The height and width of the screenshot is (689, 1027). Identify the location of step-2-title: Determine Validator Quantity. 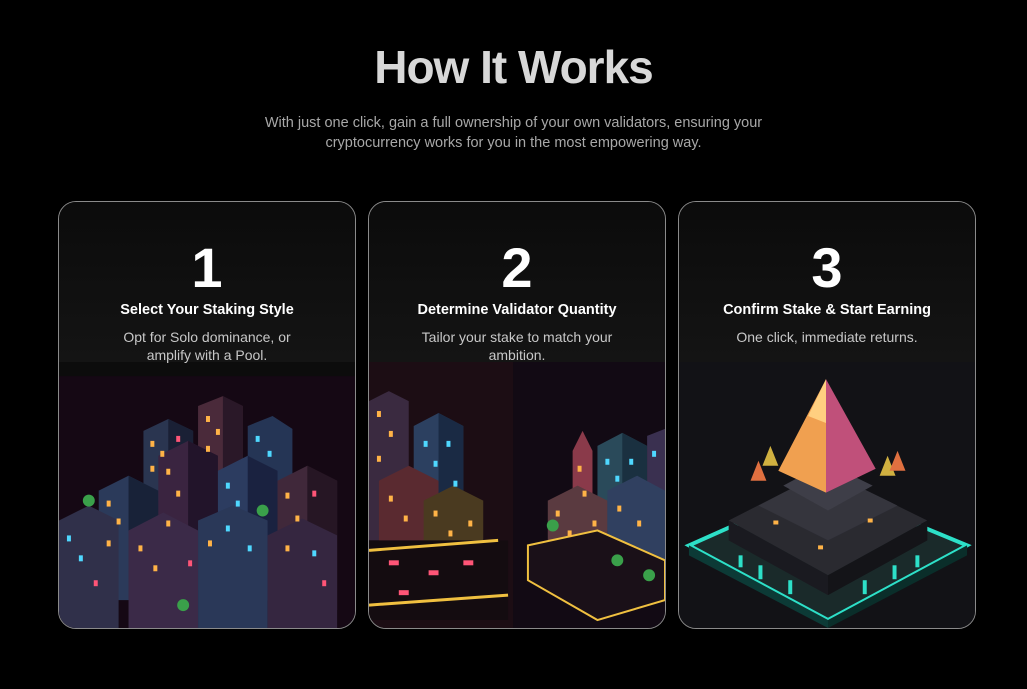
(517, 310).